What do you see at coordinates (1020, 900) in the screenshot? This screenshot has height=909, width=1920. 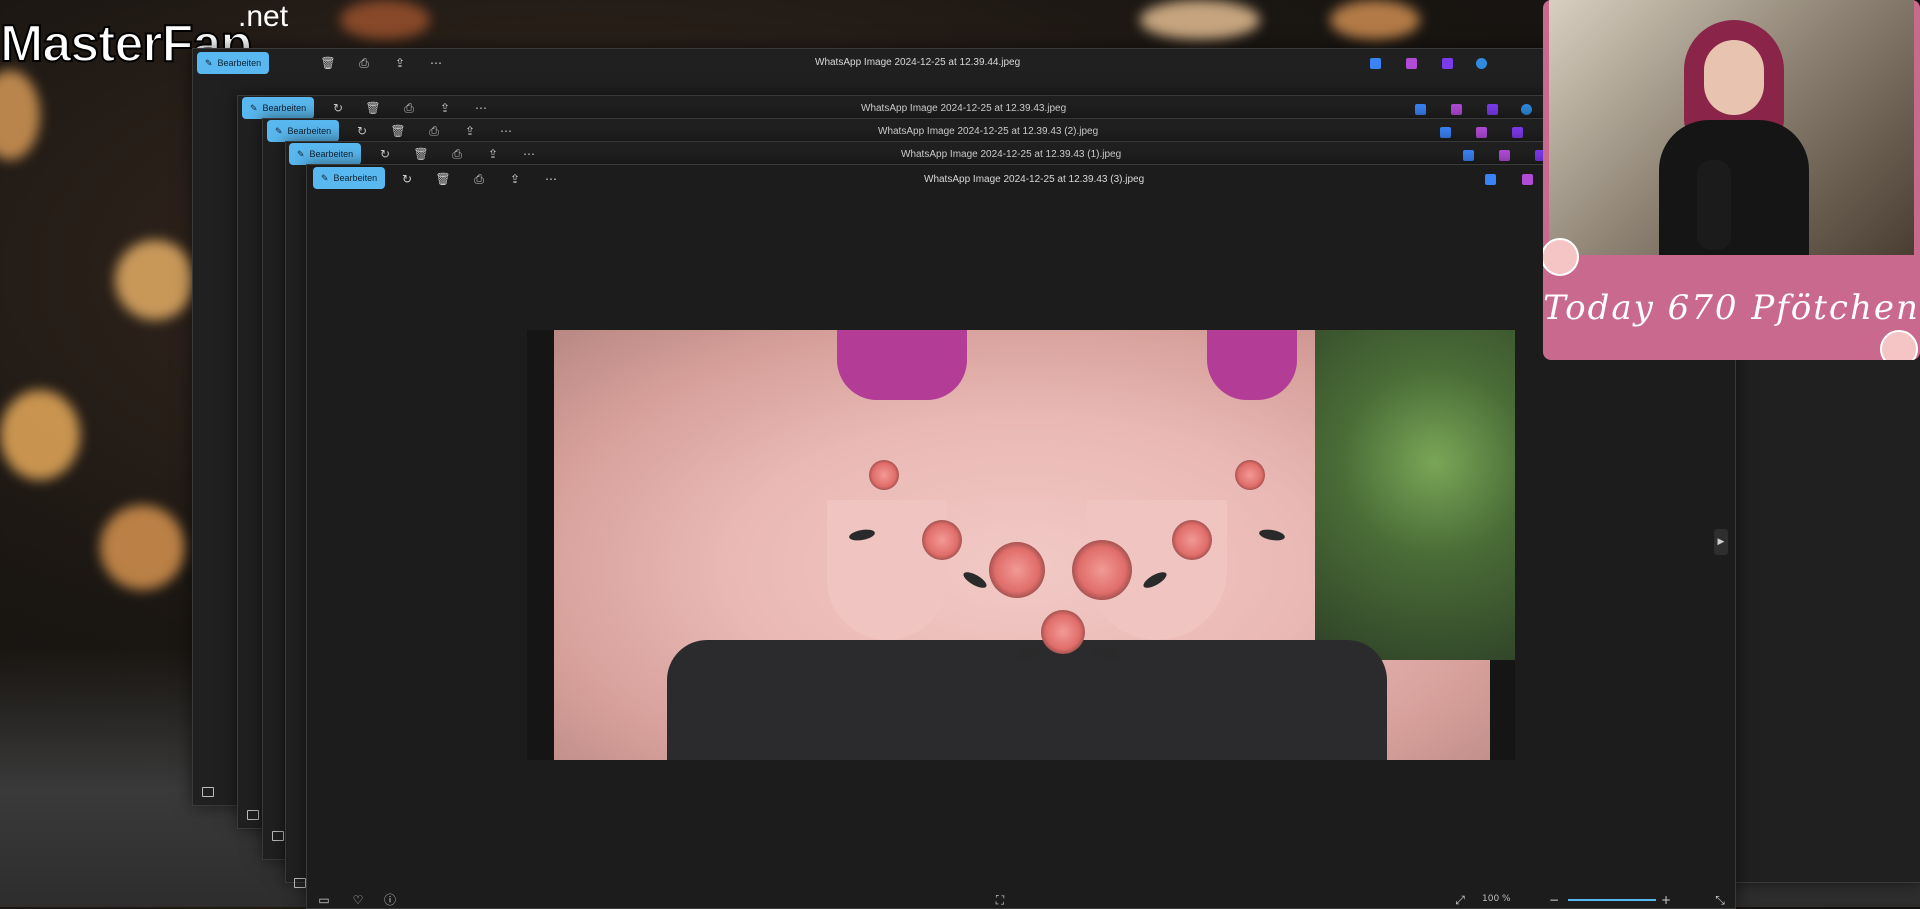 I see `status-bar: ▭ ♡ ⓘ ⛶ ⤢ 100 % − + ⤡` at bounding box center [1020, 900].